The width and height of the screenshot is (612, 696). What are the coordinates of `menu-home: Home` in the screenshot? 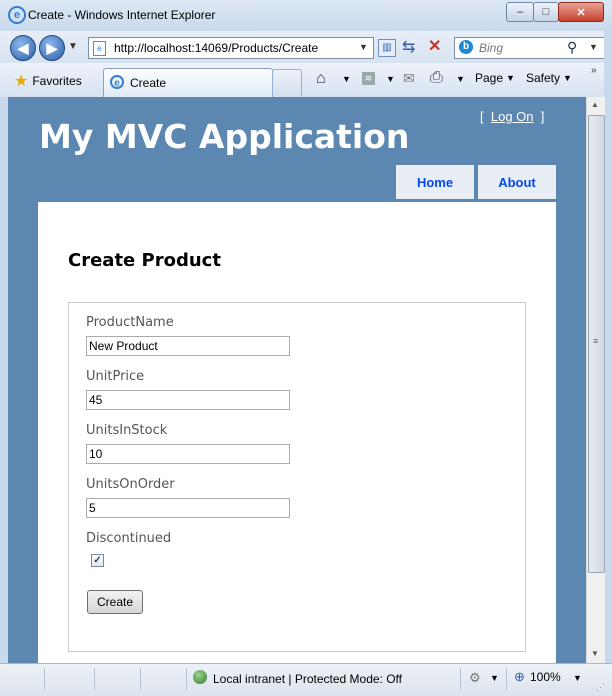 It's located at (435, 182).